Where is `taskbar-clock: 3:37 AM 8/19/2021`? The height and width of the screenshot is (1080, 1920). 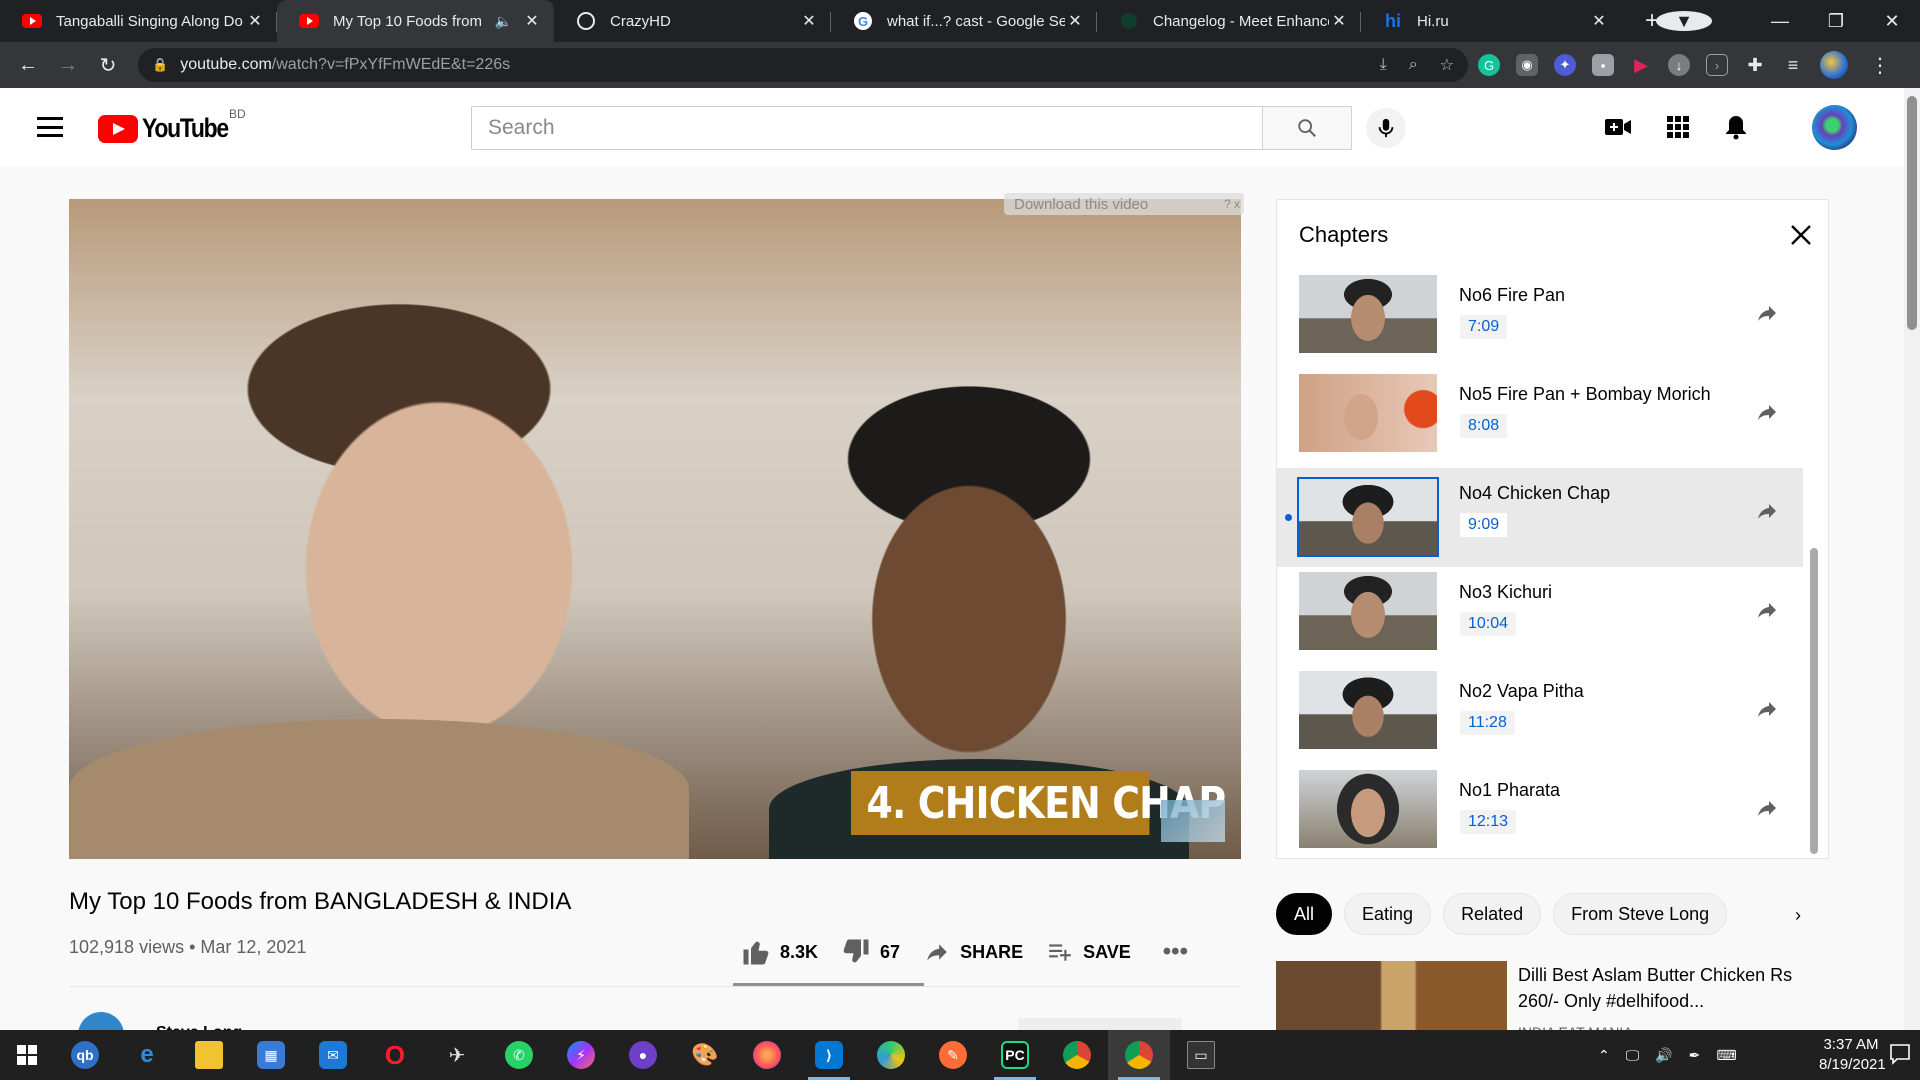 taskbar-clock: 3:37 AM 8/19/2021 is located at coordinates (1852, 1055).